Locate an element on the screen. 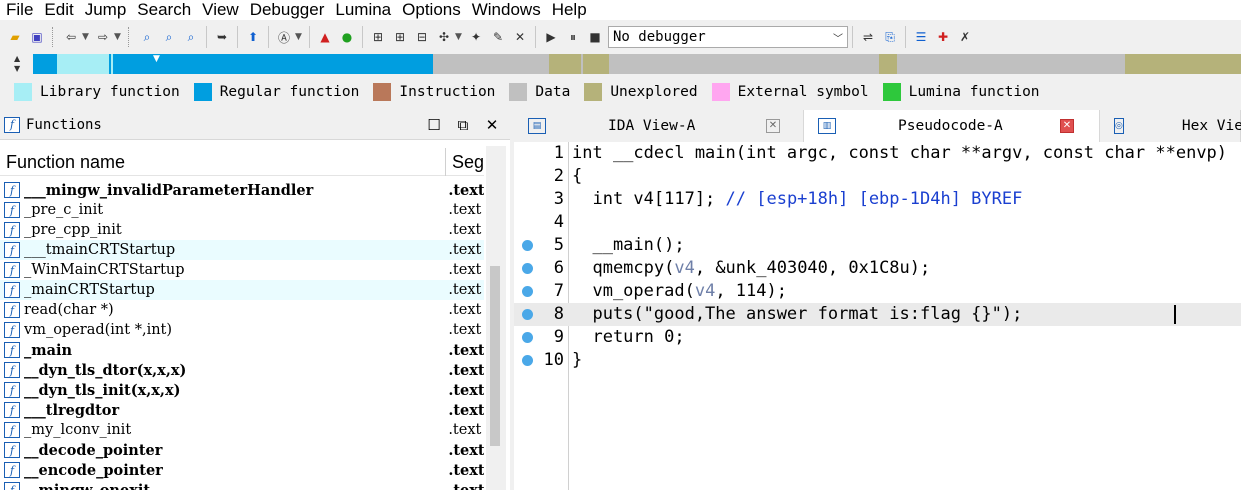 Image resolution: width=1241 pixels, height=490 pixels. search-immediate-icon: ⌕ is located at coordinates (191, 37).